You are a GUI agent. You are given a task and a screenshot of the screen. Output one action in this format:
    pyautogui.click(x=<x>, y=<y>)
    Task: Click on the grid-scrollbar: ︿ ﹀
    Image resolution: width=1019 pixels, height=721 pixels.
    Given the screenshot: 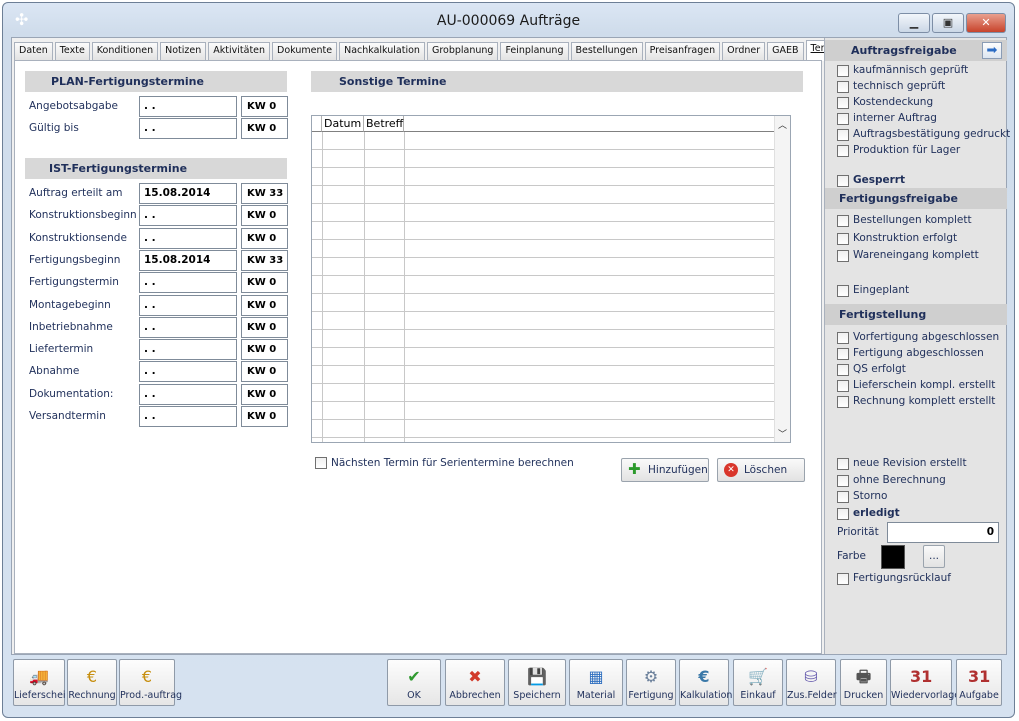 What is the action you would take?
    pyautogui.click(x=782, y=279)
    